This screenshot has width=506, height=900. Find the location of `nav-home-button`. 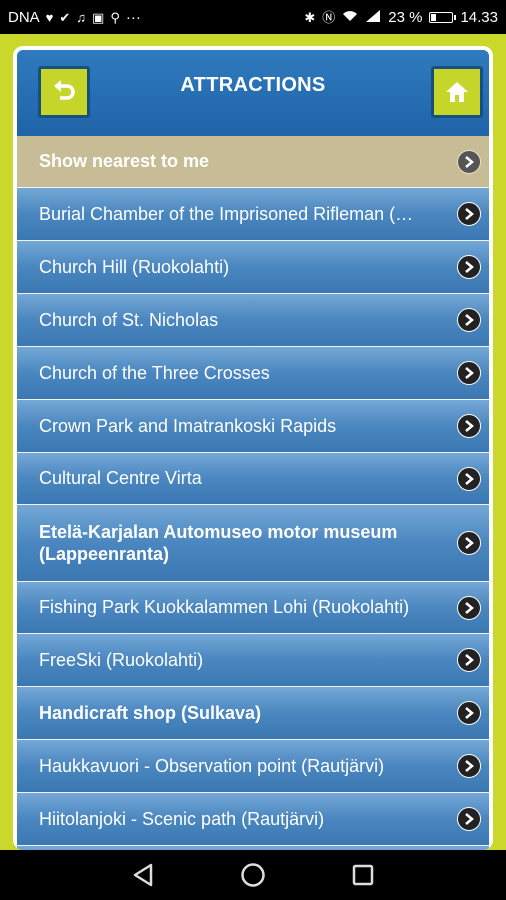

nav-home-button is located at coordinates (253, 875).